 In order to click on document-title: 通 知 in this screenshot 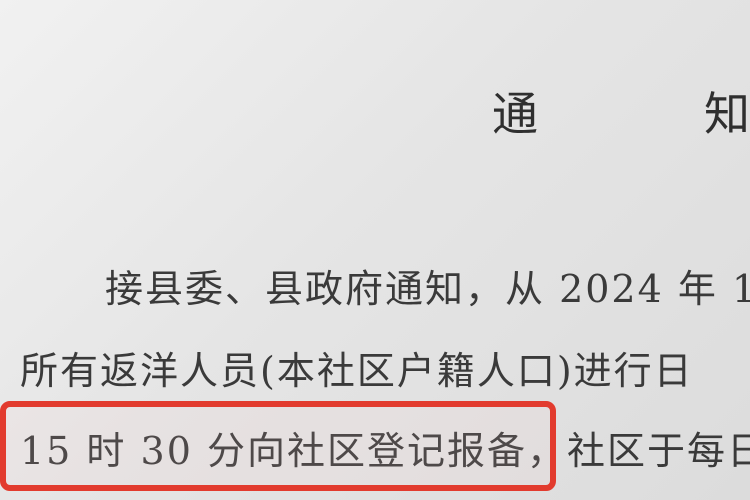, I will do `click(621, 114)`.